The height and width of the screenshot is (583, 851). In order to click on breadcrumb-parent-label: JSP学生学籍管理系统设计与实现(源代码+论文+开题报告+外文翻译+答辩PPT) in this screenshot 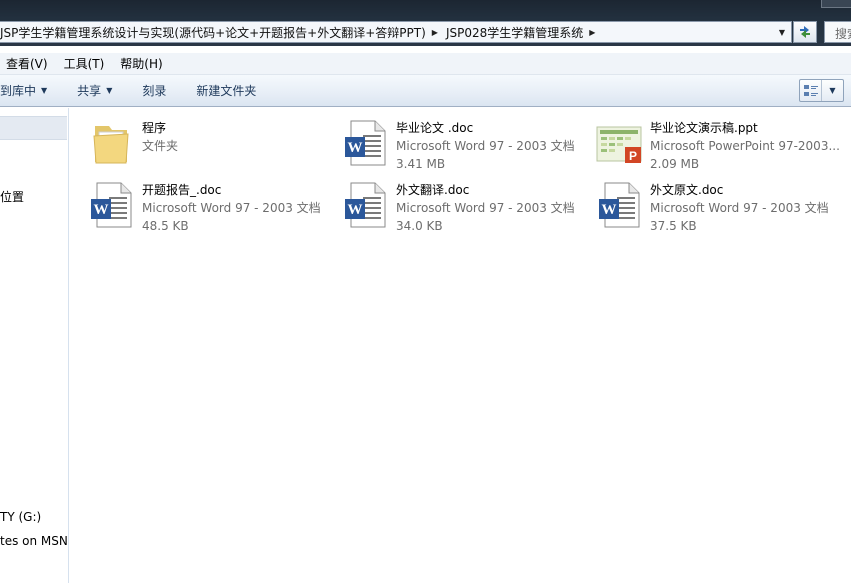, I will do `click(213, 32)`.